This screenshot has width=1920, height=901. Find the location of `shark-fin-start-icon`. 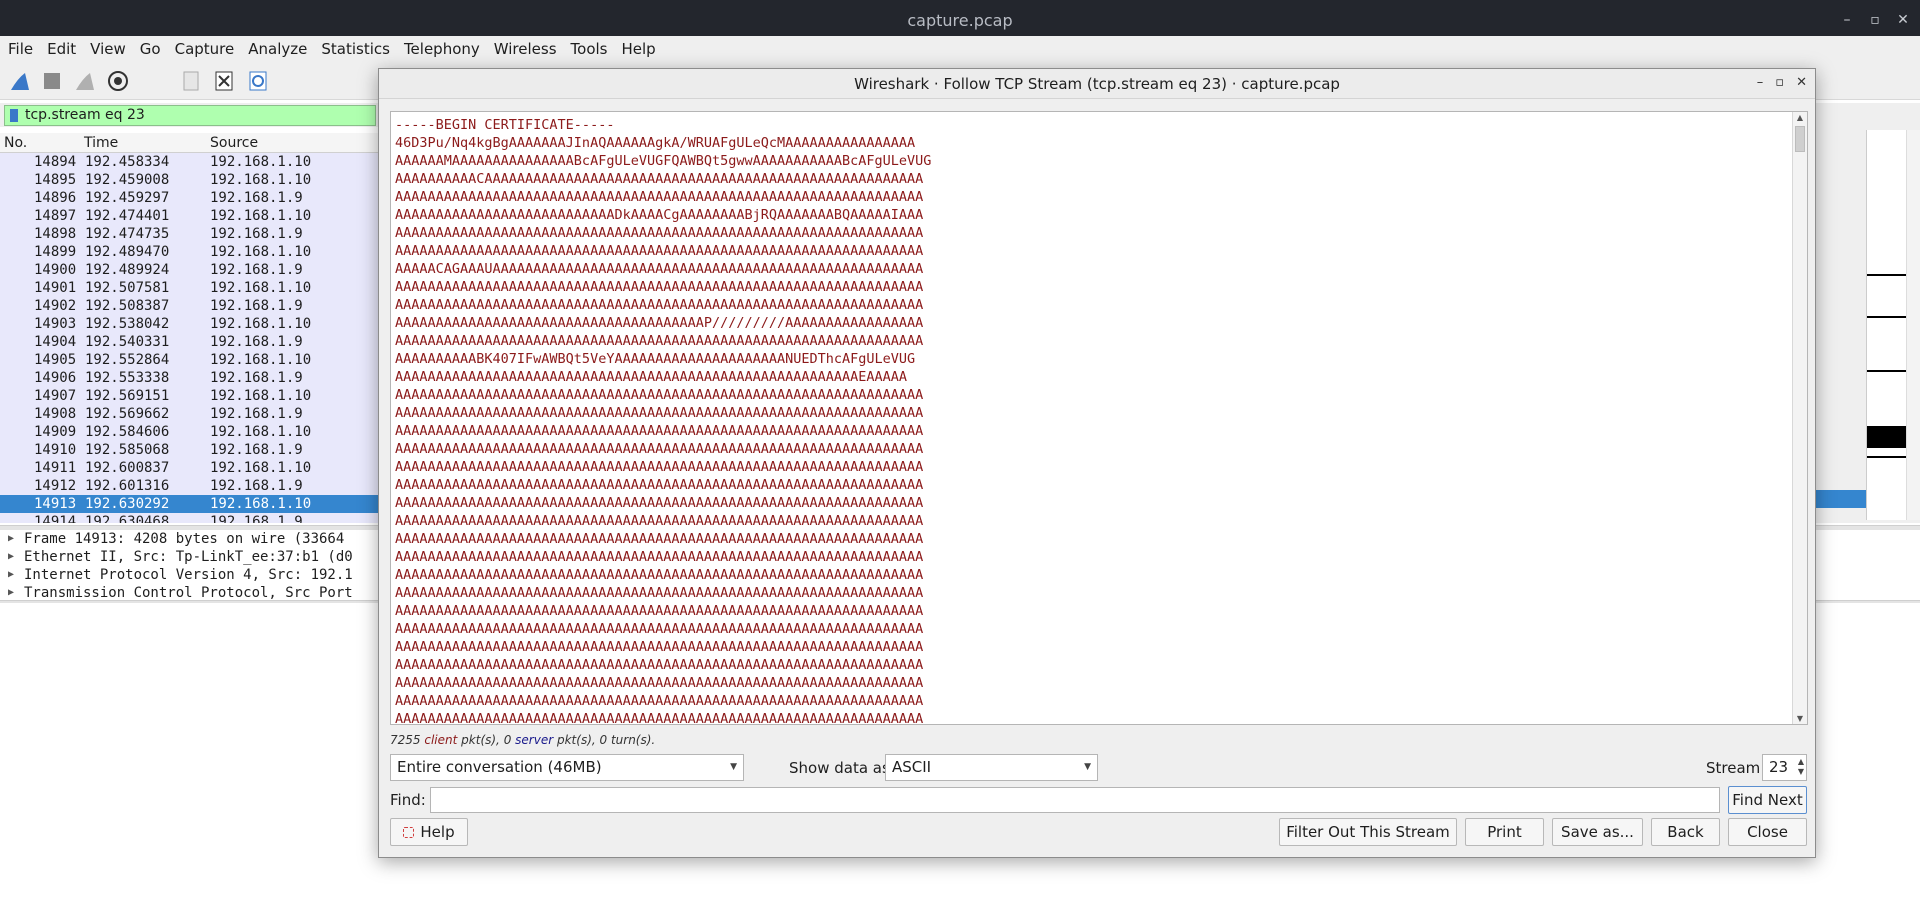

shark-fin-start-icon is located at coordinates (20, 81).